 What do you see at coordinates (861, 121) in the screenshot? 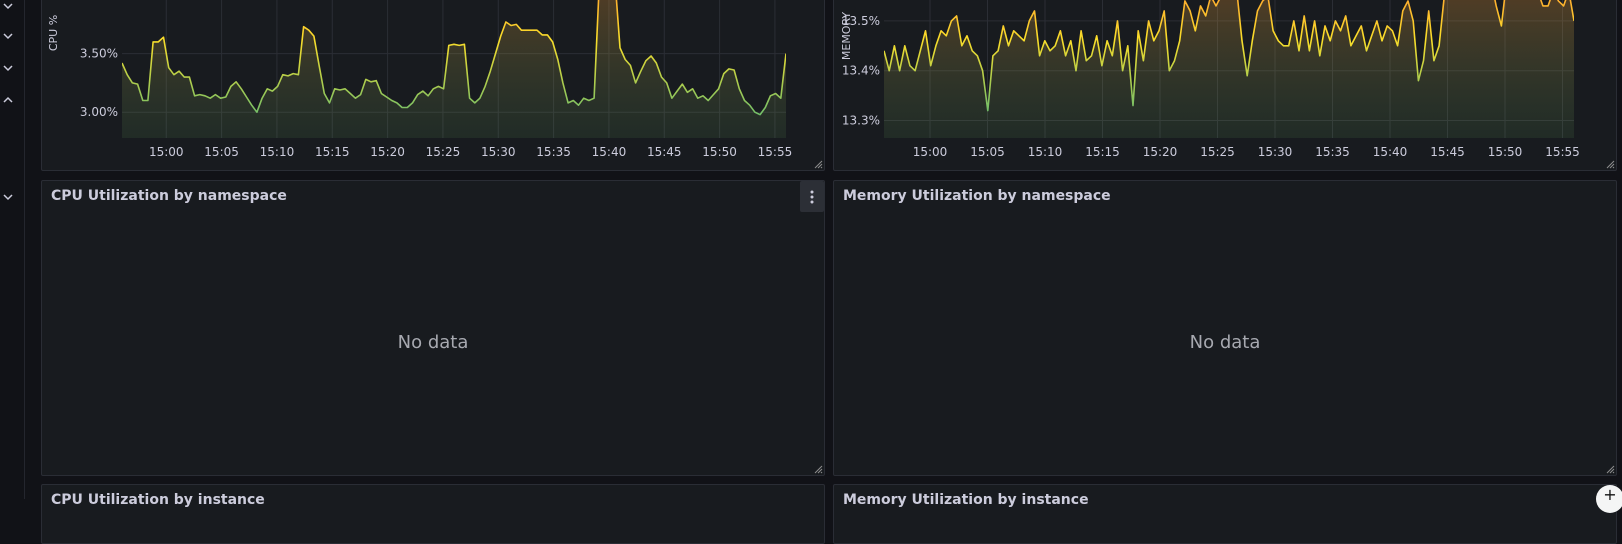
I see `y-tick-label: 13.3%` at bounding box center [861, 121].